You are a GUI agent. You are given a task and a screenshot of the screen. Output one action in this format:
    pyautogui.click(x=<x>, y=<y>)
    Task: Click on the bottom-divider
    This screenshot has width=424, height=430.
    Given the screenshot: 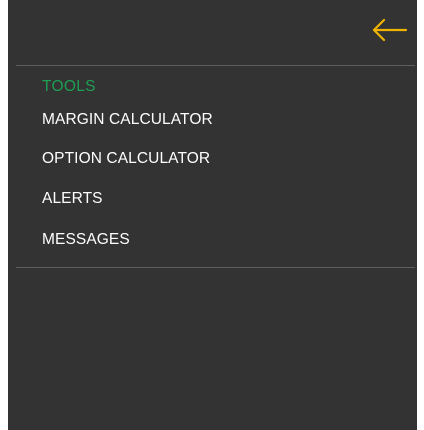 What is the action you would take?
    pyautogui.click(x=215, y=267)
    